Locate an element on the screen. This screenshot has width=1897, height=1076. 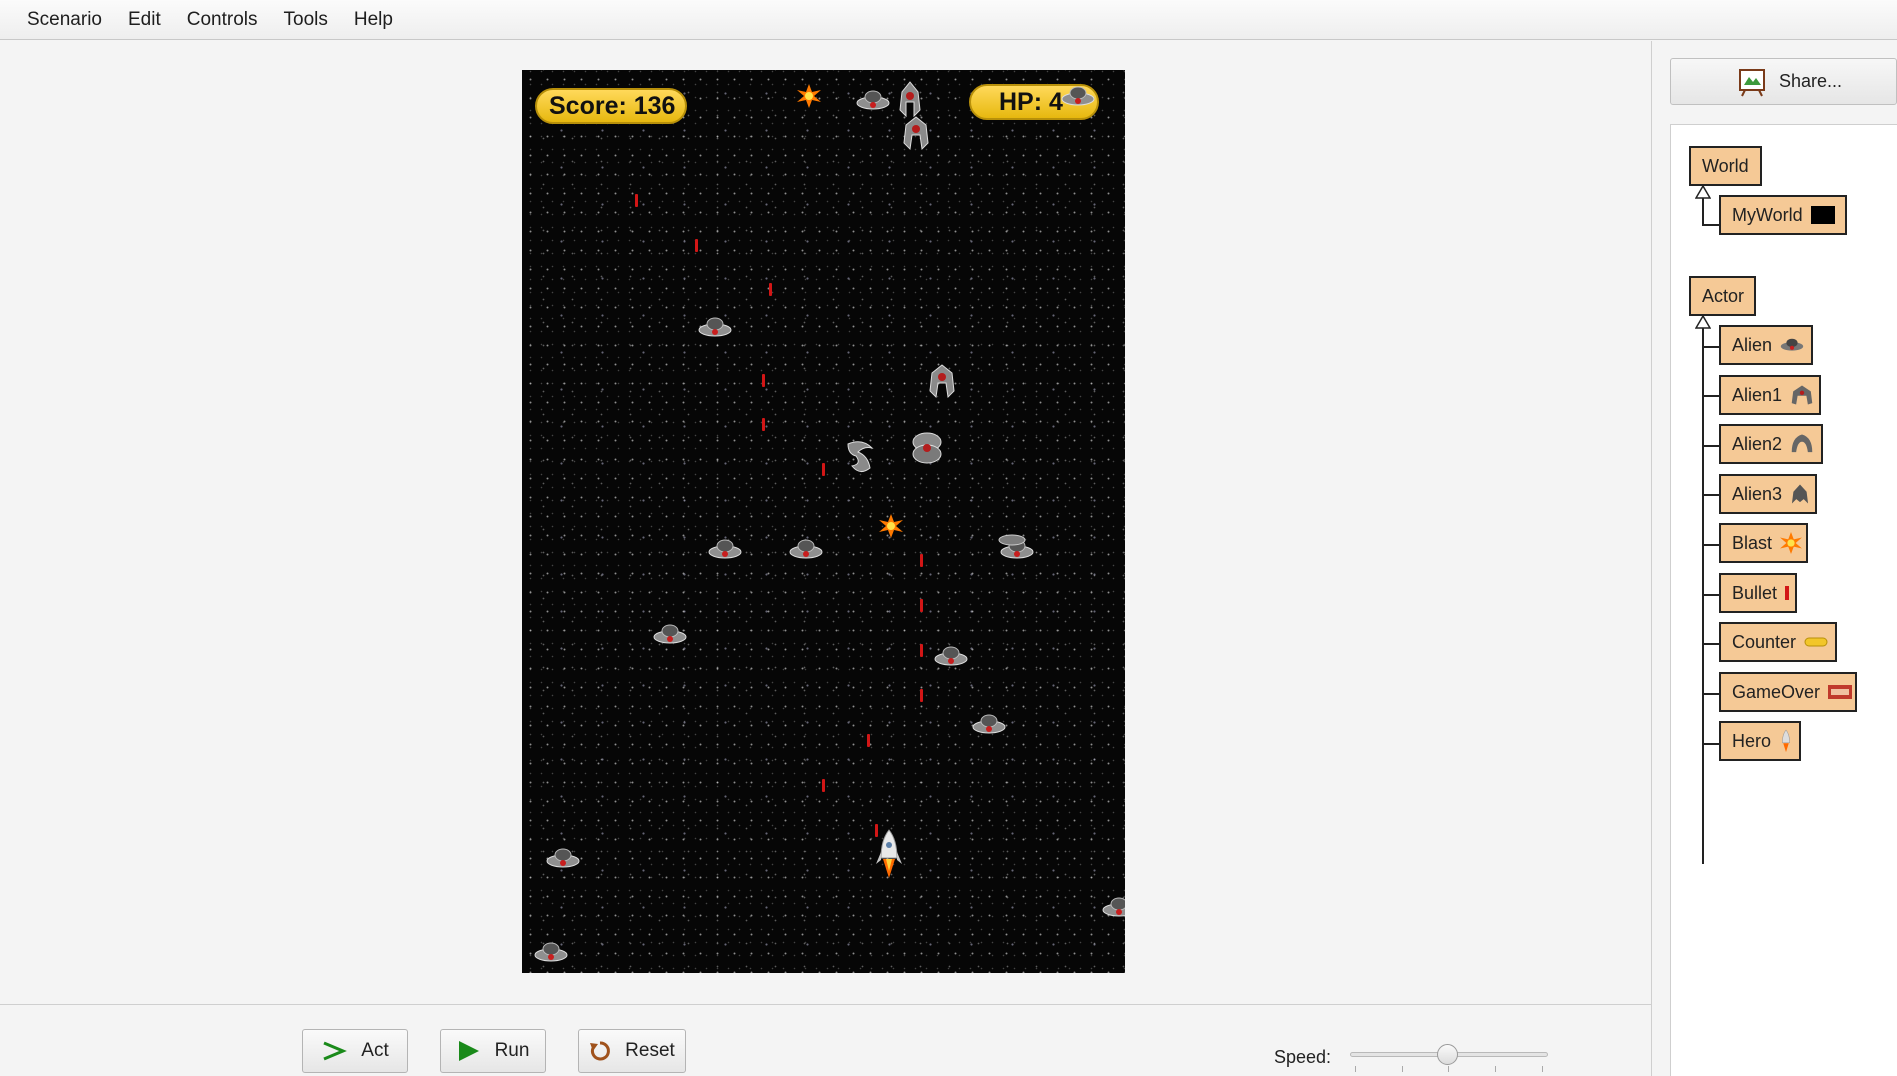
counter-thumbnail-icon is located at coordinates (1816, 642).